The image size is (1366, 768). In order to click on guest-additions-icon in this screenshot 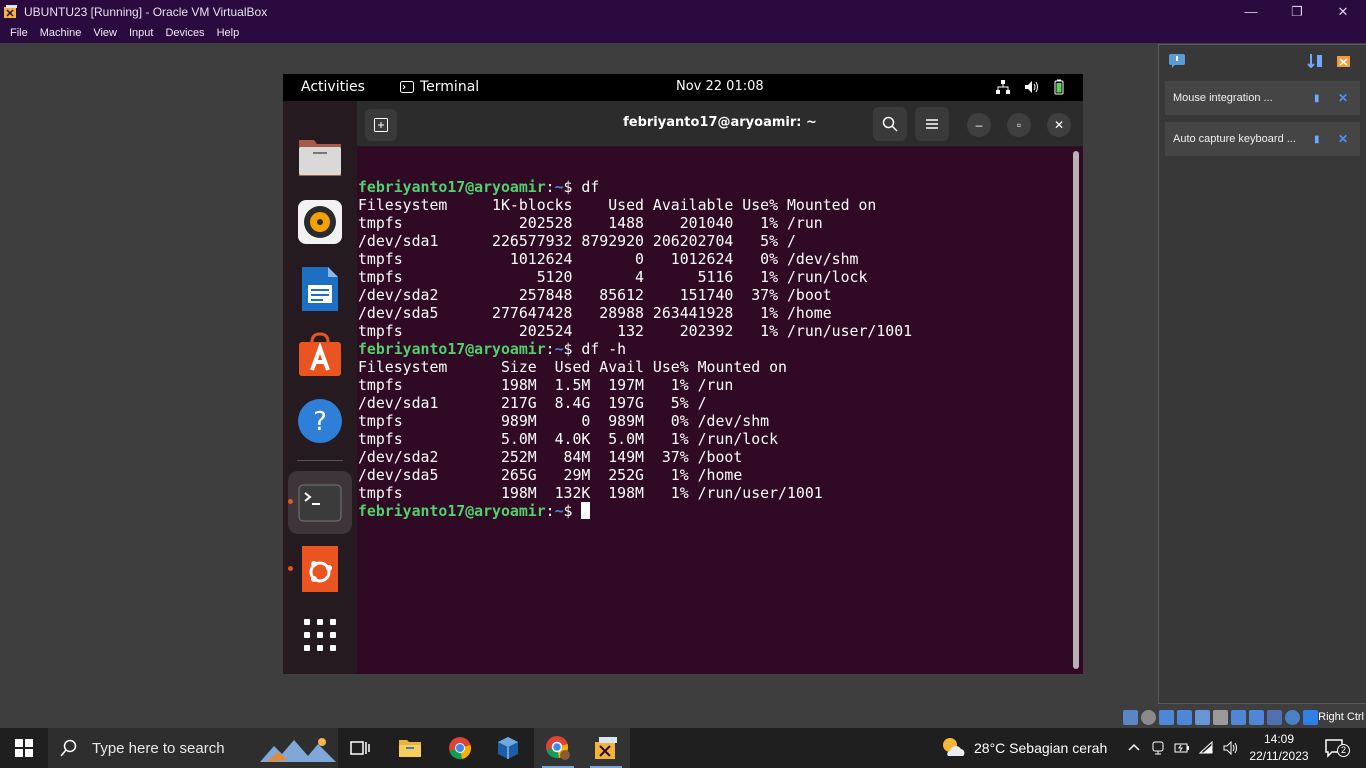, I will do `click(1292, 717)`.